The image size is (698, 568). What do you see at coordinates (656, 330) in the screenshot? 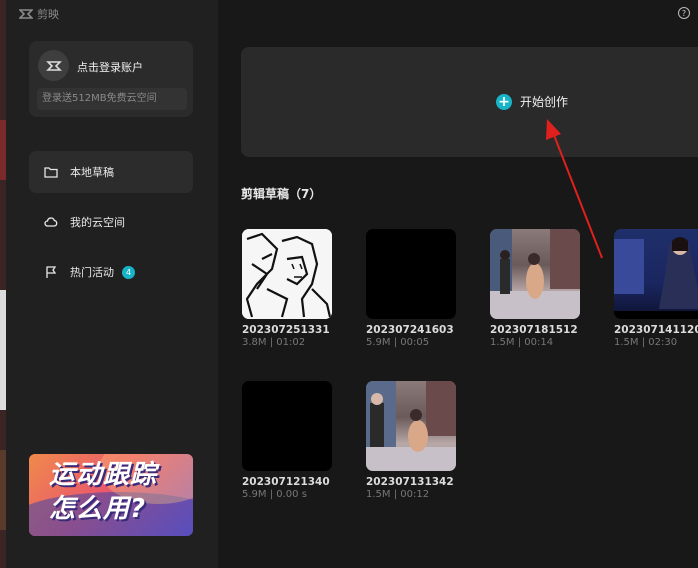
I see `draft-name: 202307141120` at bounding box center [656, 330].